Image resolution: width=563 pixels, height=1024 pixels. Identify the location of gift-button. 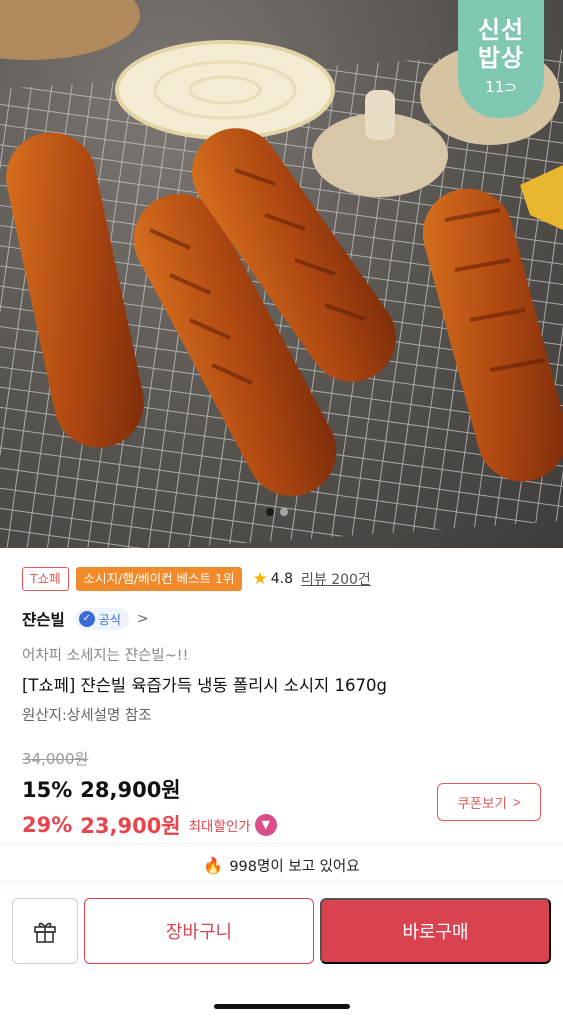
(45, 931).